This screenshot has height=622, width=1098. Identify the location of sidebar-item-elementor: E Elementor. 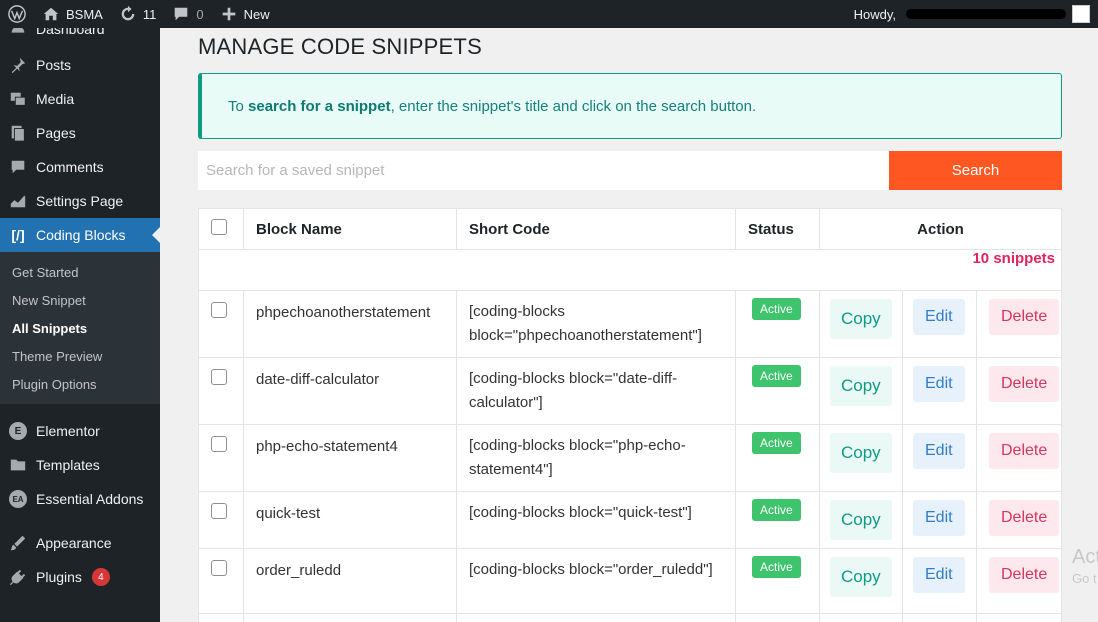
(80, 431).